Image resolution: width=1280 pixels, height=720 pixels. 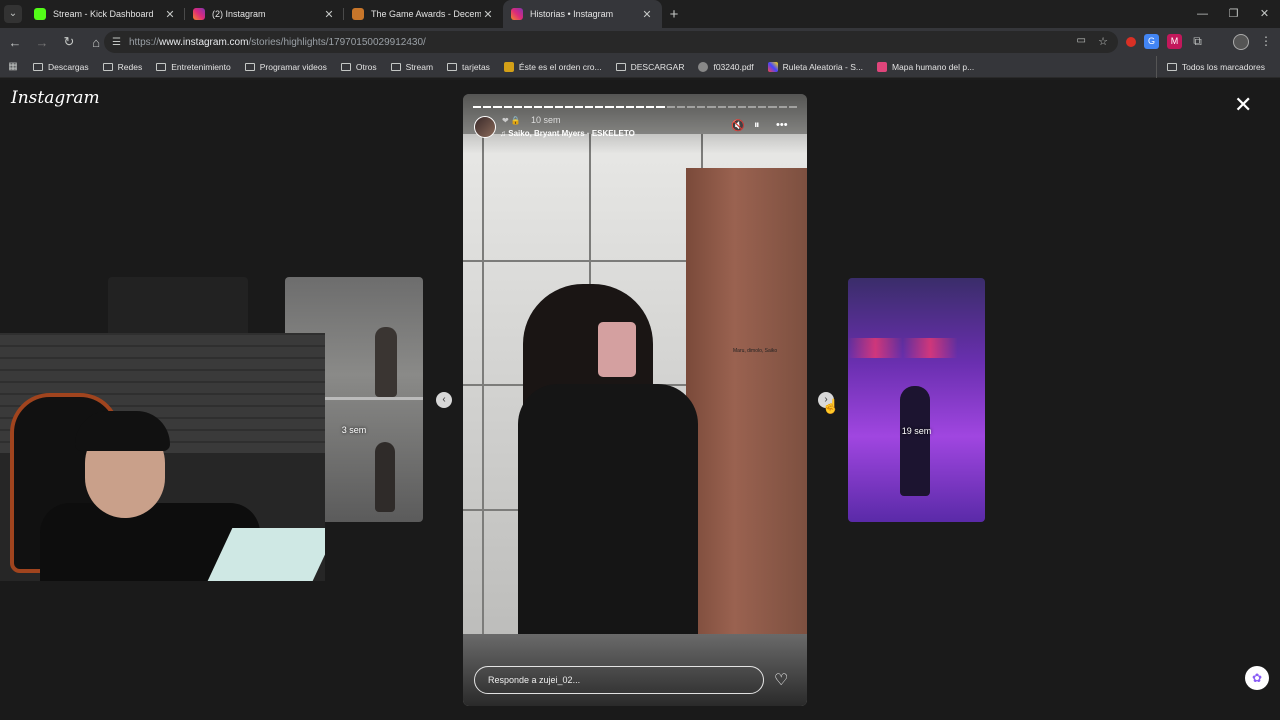 I want to click on story-progress, so click(x=635, y=107).